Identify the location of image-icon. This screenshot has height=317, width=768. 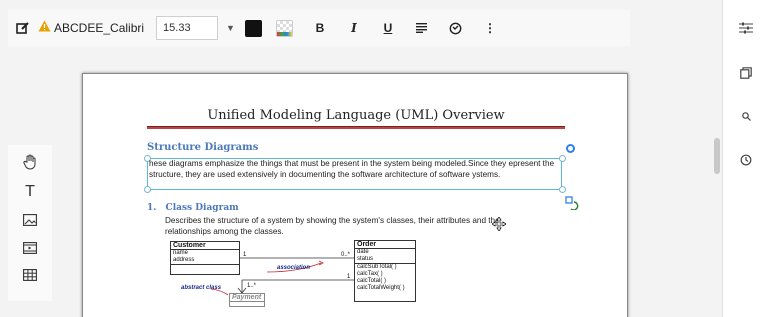
(30, 220).